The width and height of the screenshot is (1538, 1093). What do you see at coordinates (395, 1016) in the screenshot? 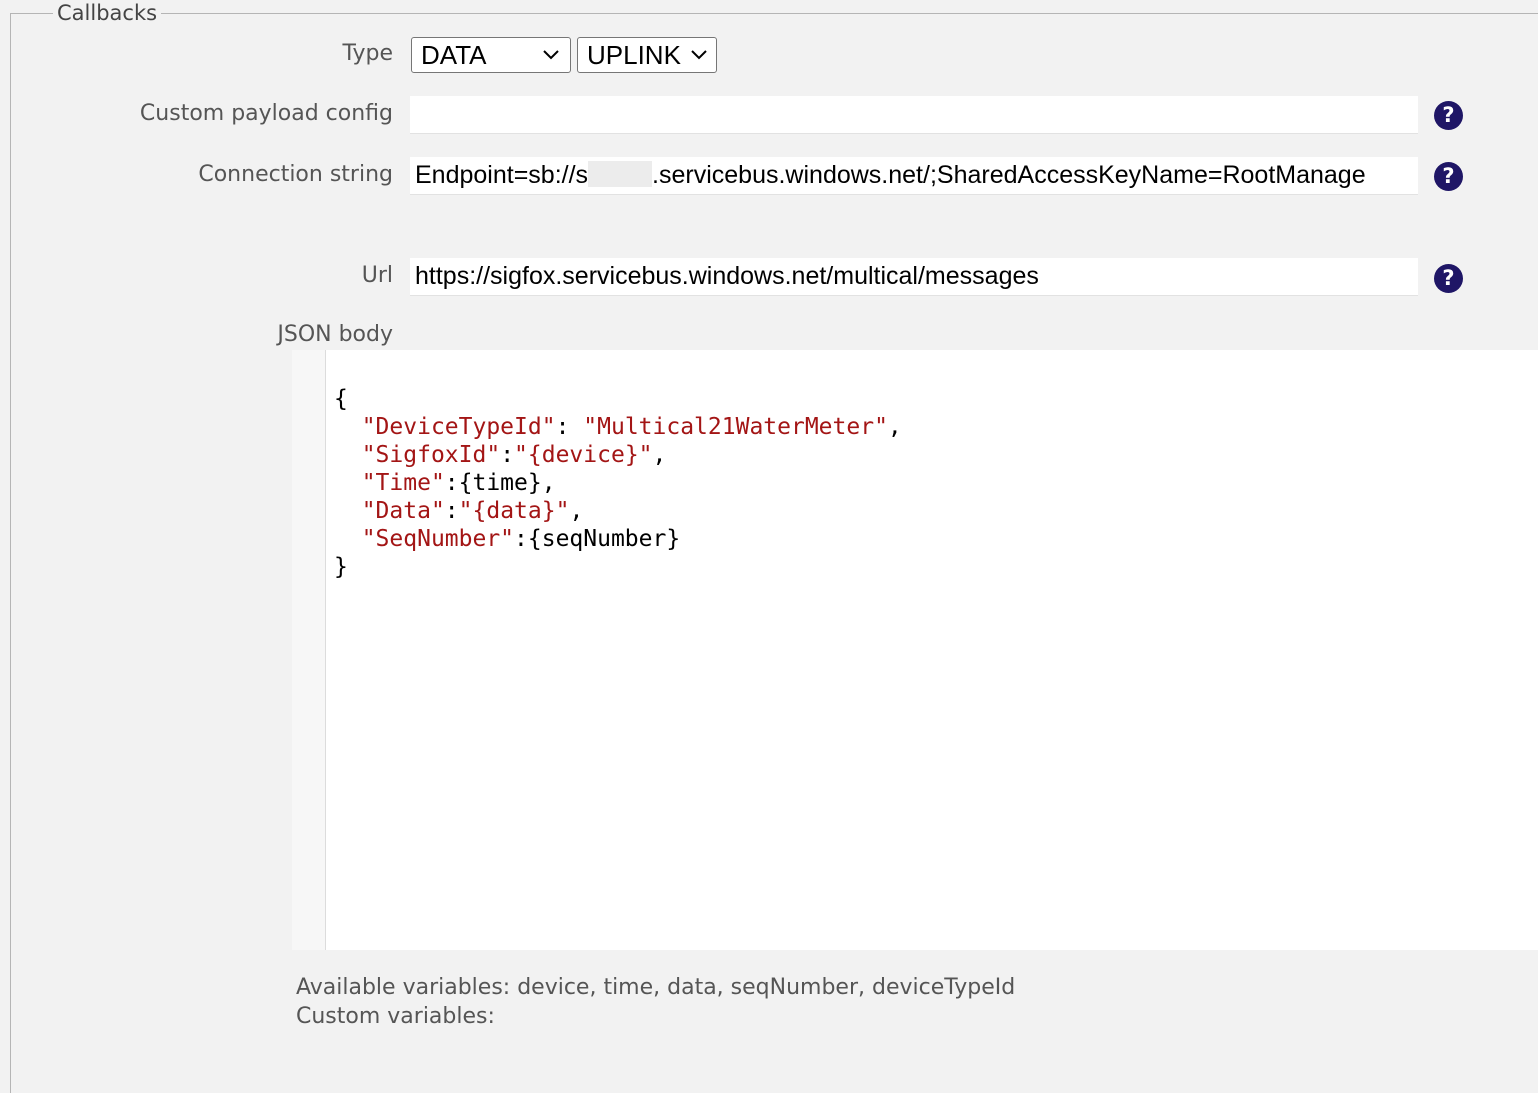
I see `custom-variables-text: Custom variables:` at bounding box center [395, 1016].